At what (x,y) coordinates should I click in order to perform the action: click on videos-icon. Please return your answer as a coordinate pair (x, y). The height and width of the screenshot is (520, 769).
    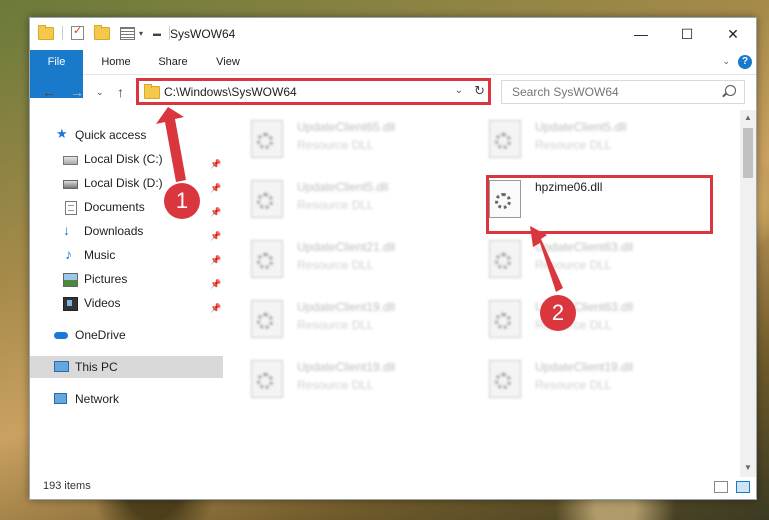
    Looking at the image, I should click on (70, 304).